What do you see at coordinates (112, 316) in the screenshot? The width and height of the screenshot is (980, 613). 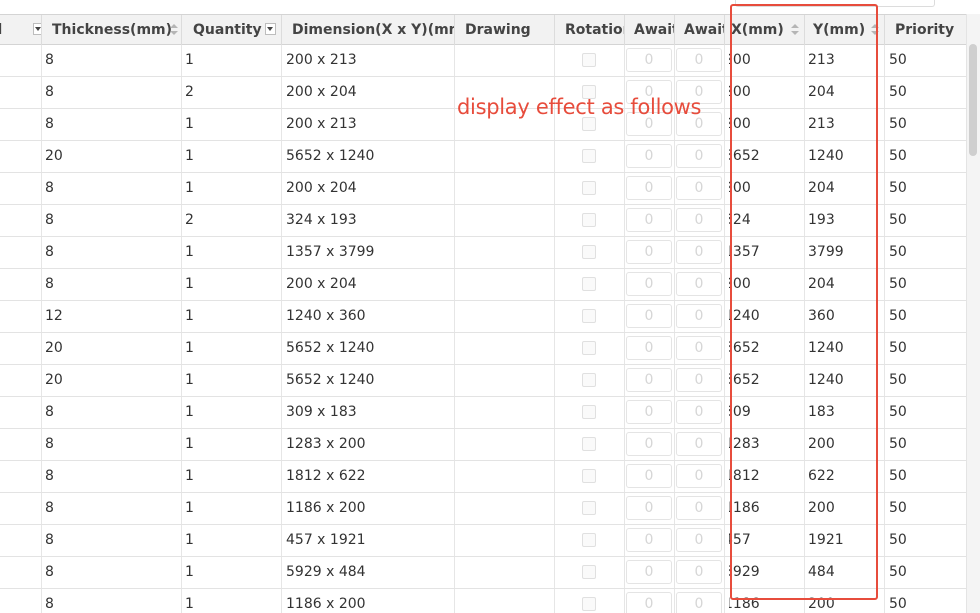 I see `cell-thickness: 12` at bounding box center [112, 316].